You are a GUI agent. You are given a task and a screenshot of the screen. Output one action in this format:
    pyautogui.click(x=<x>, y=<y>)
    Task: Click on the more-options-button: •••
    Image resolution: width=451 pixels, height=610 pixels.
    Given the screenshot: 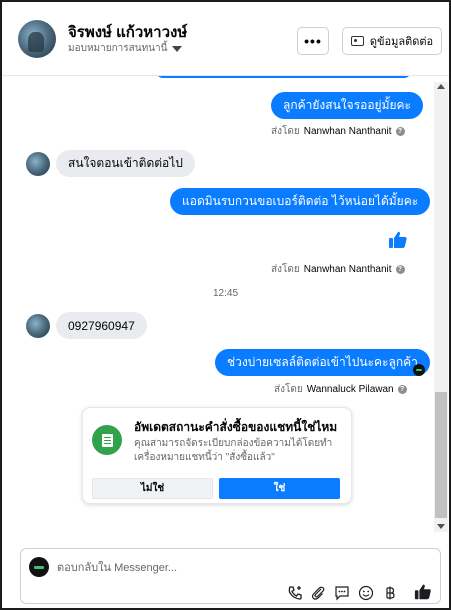 What is the action you would take?
    pyautogui.click(x=313, y=41)
    